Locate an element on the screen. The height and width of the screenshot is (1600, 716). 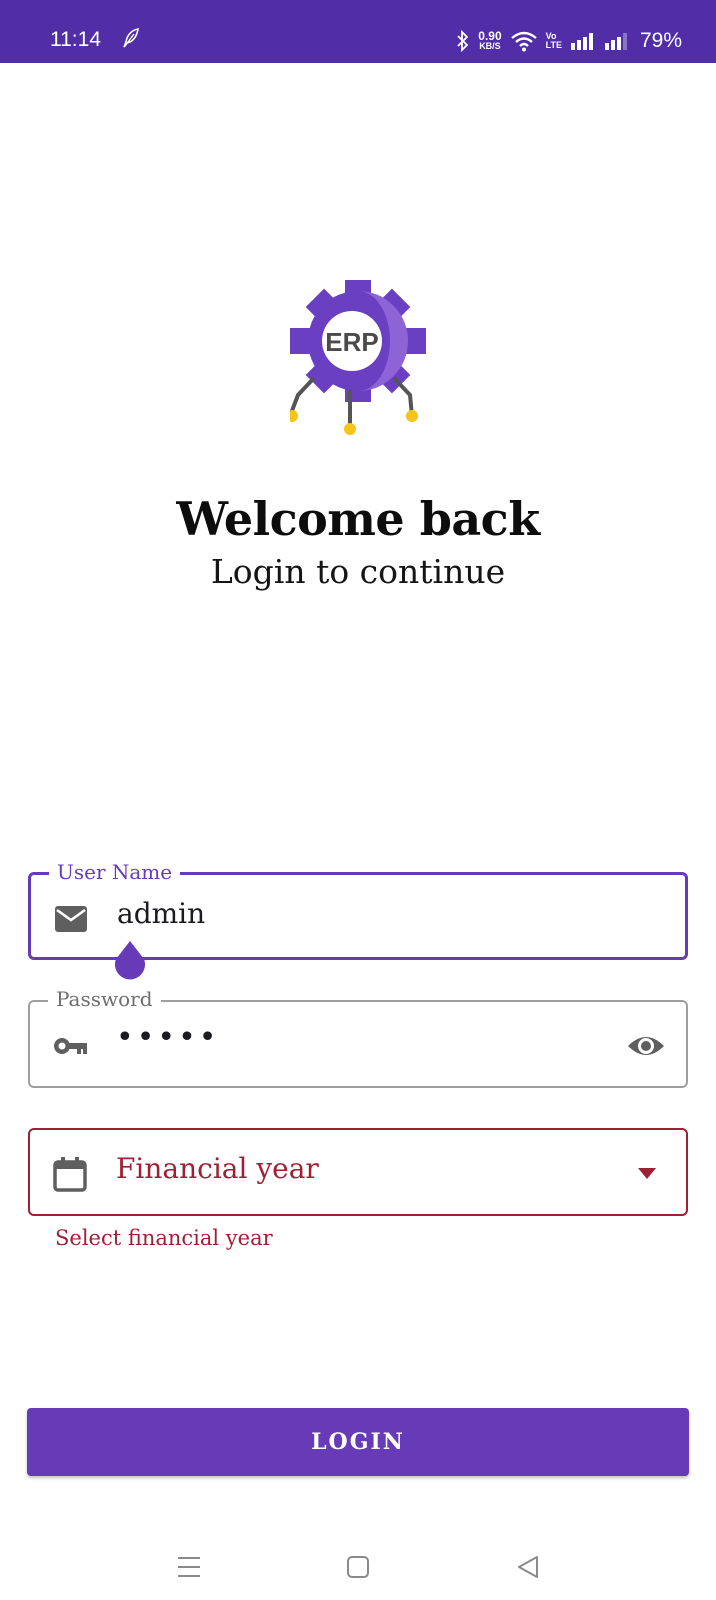
financial-year-error: Select financial year is located at coordinates (164, 1238).